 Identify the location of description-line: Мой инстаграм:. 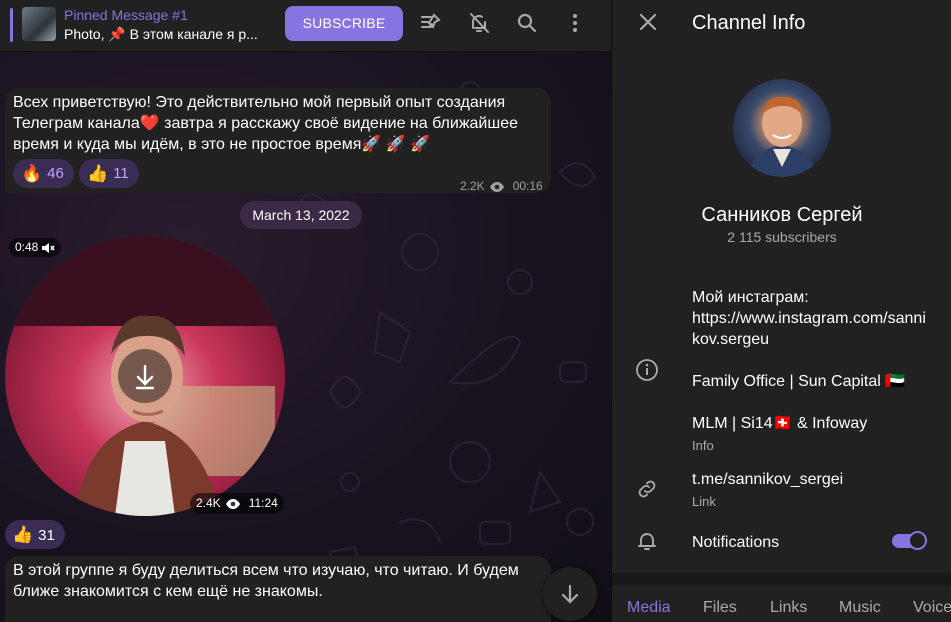
(750, 297).